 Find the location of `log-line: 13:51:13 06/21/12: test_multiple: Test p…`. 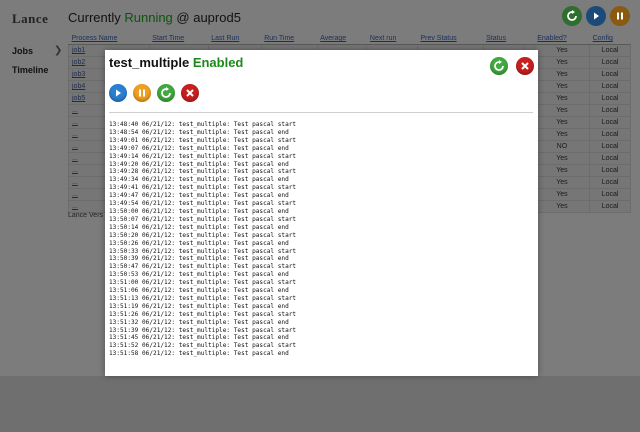

log-line: 13:51:13 06/21/12: test_multiple: Test p… is located at coordinates (203, 298).